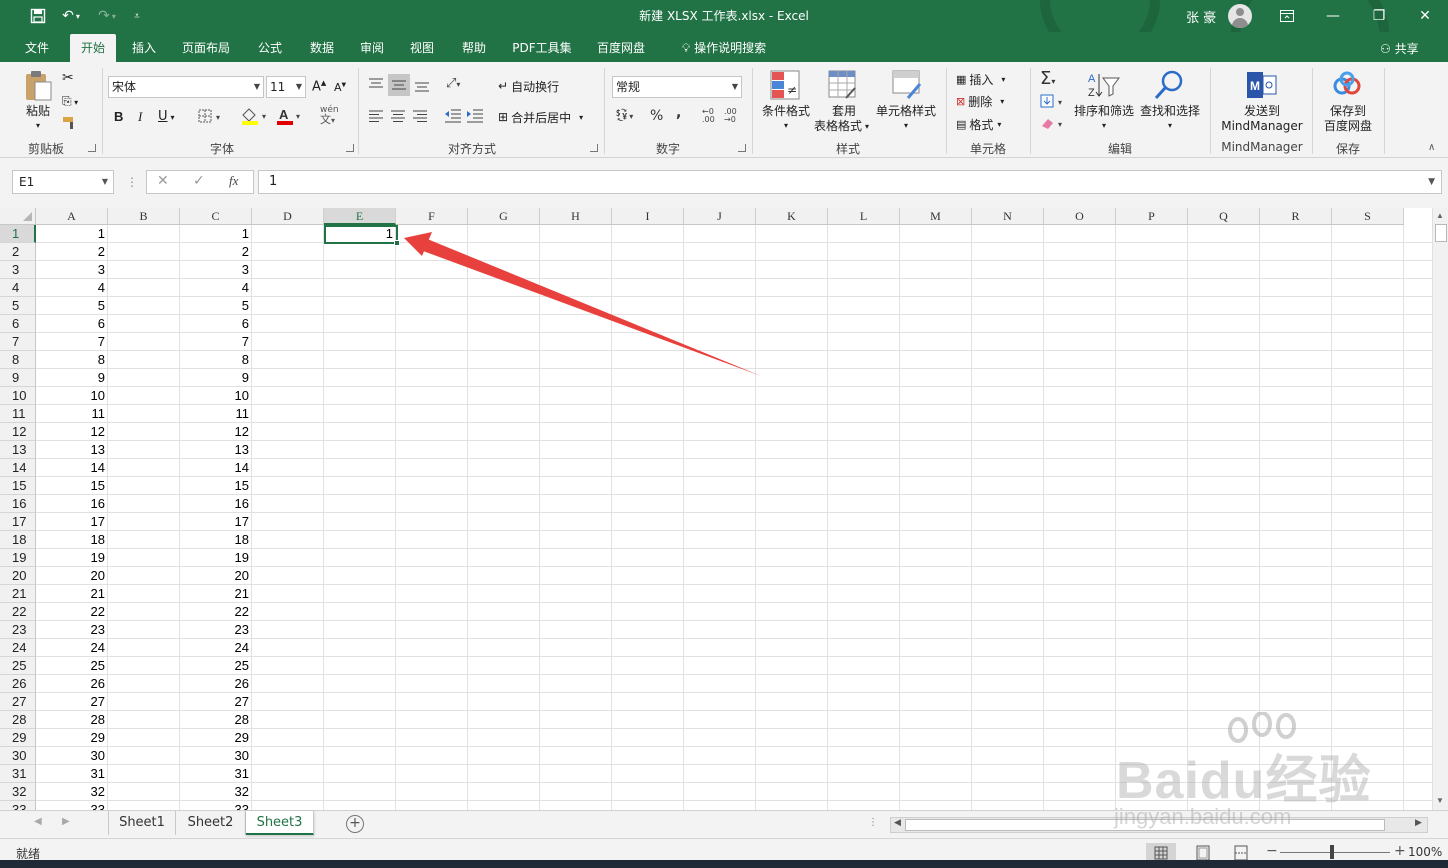  I want to click on mindmanager-icon: M, so click(1262, 86).